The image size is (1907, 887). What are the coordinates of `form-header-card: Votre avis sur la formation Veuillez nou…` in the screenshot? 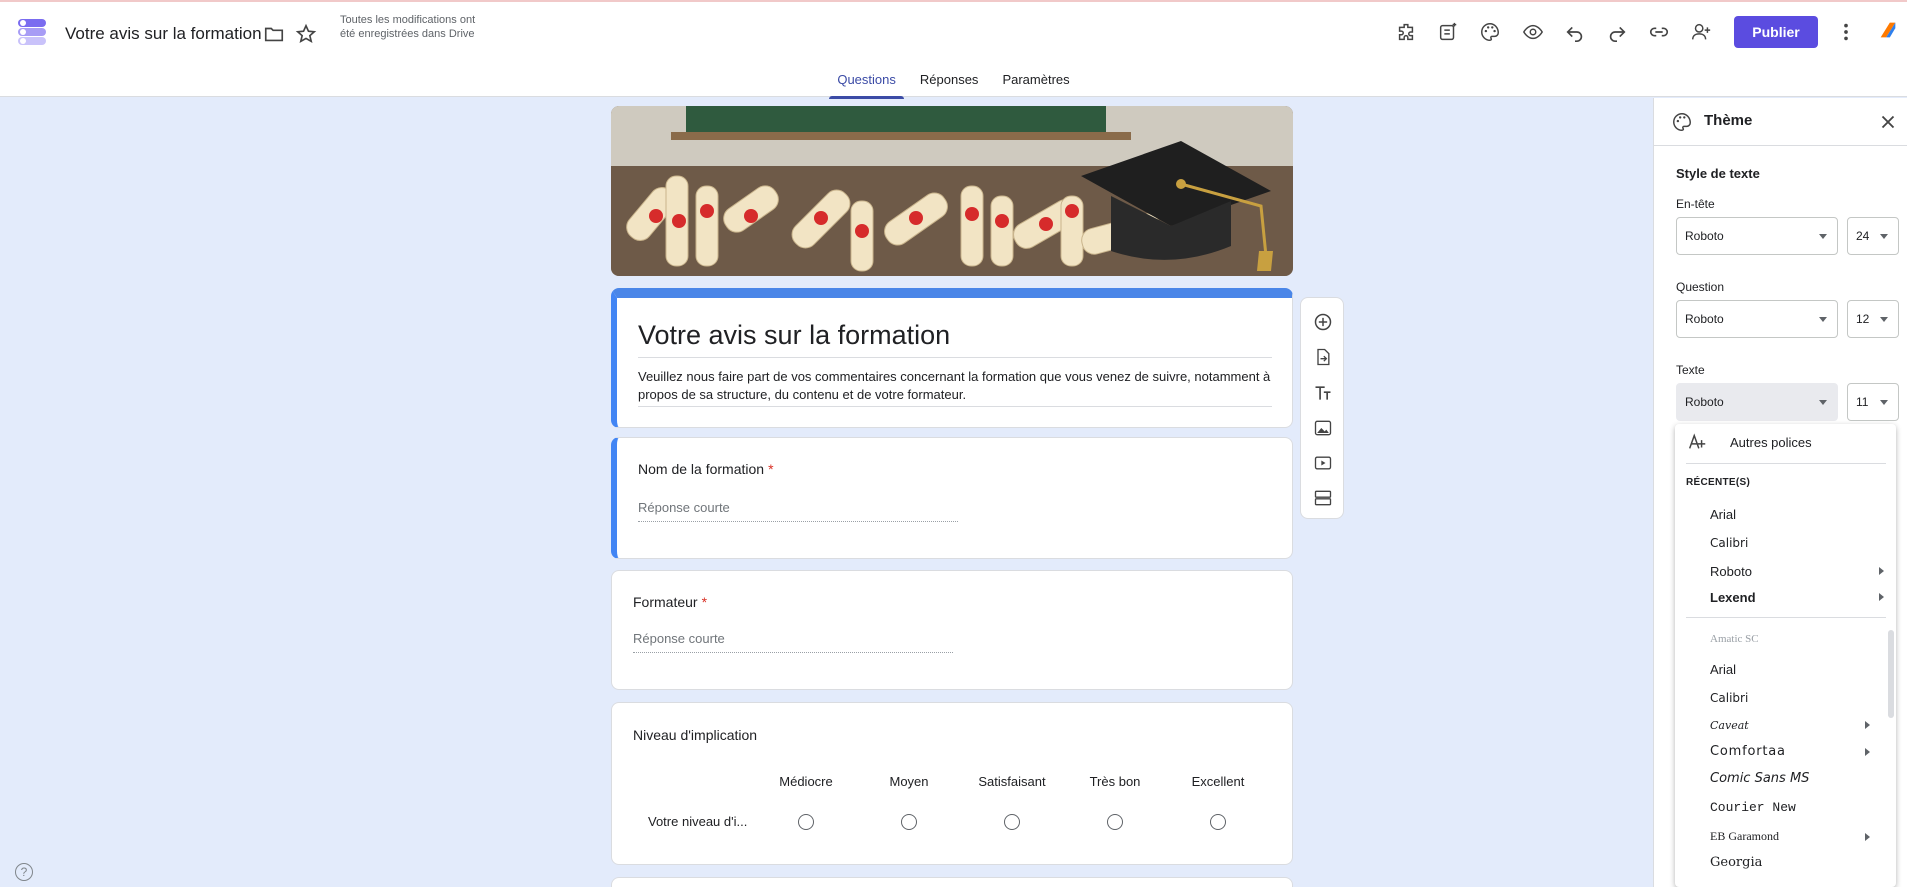 It's located at (952, 358).